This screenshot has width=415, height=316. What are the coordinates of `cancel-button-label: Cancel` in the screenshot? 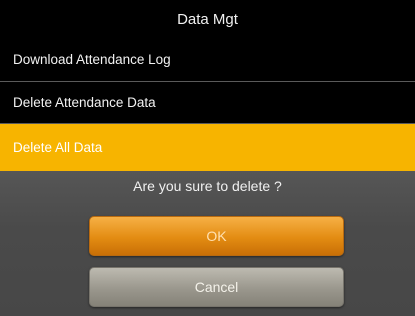 It's located at (216, 287).